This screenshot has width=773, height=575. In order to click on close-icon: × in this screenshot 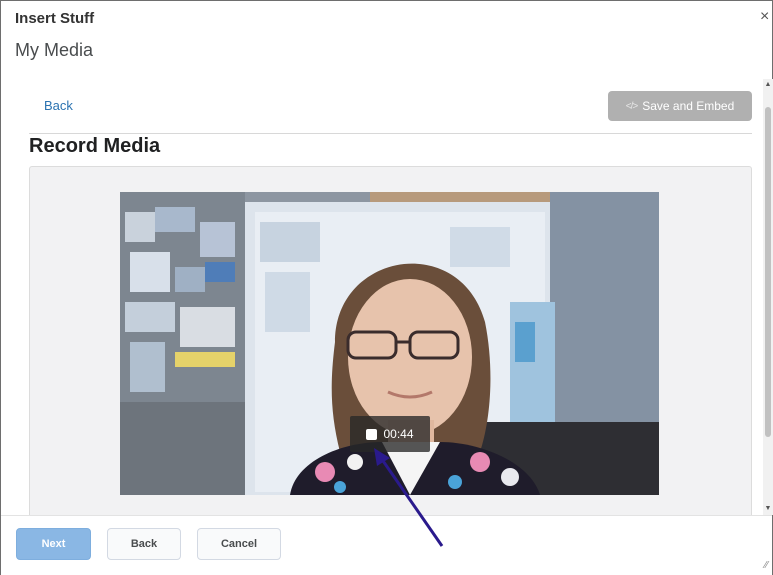, I will do `click(766, 17)`.